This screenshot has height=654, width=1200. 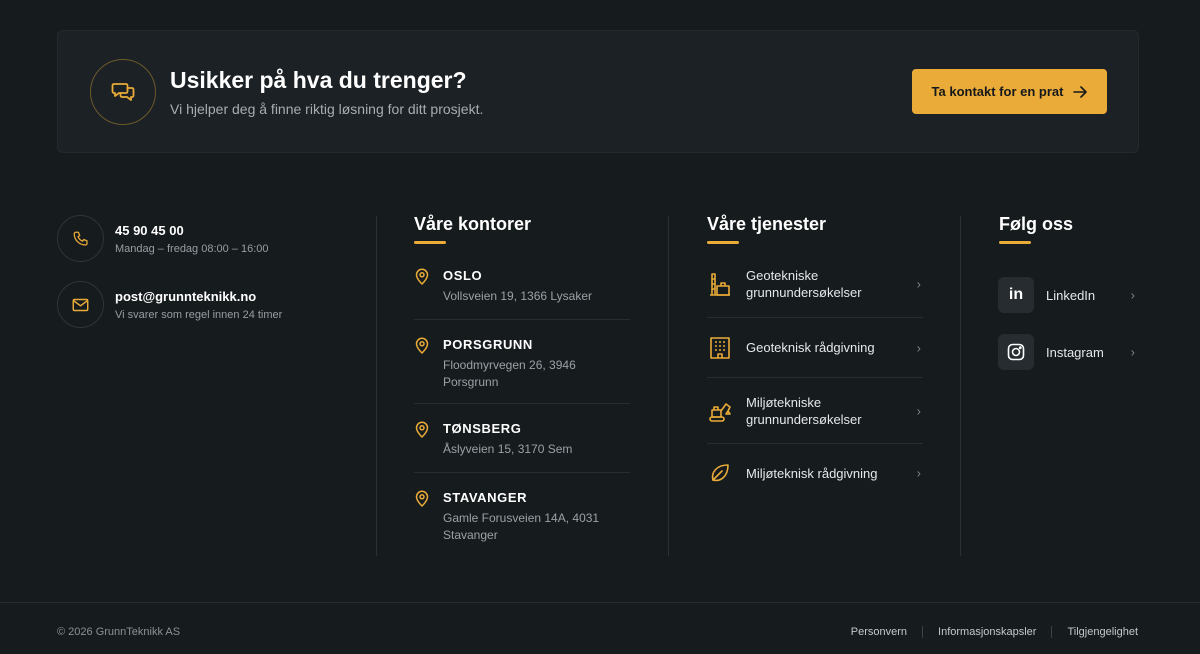 I want to click on email-address: post@grunnteknikk.no, so click(x=198, y=296).